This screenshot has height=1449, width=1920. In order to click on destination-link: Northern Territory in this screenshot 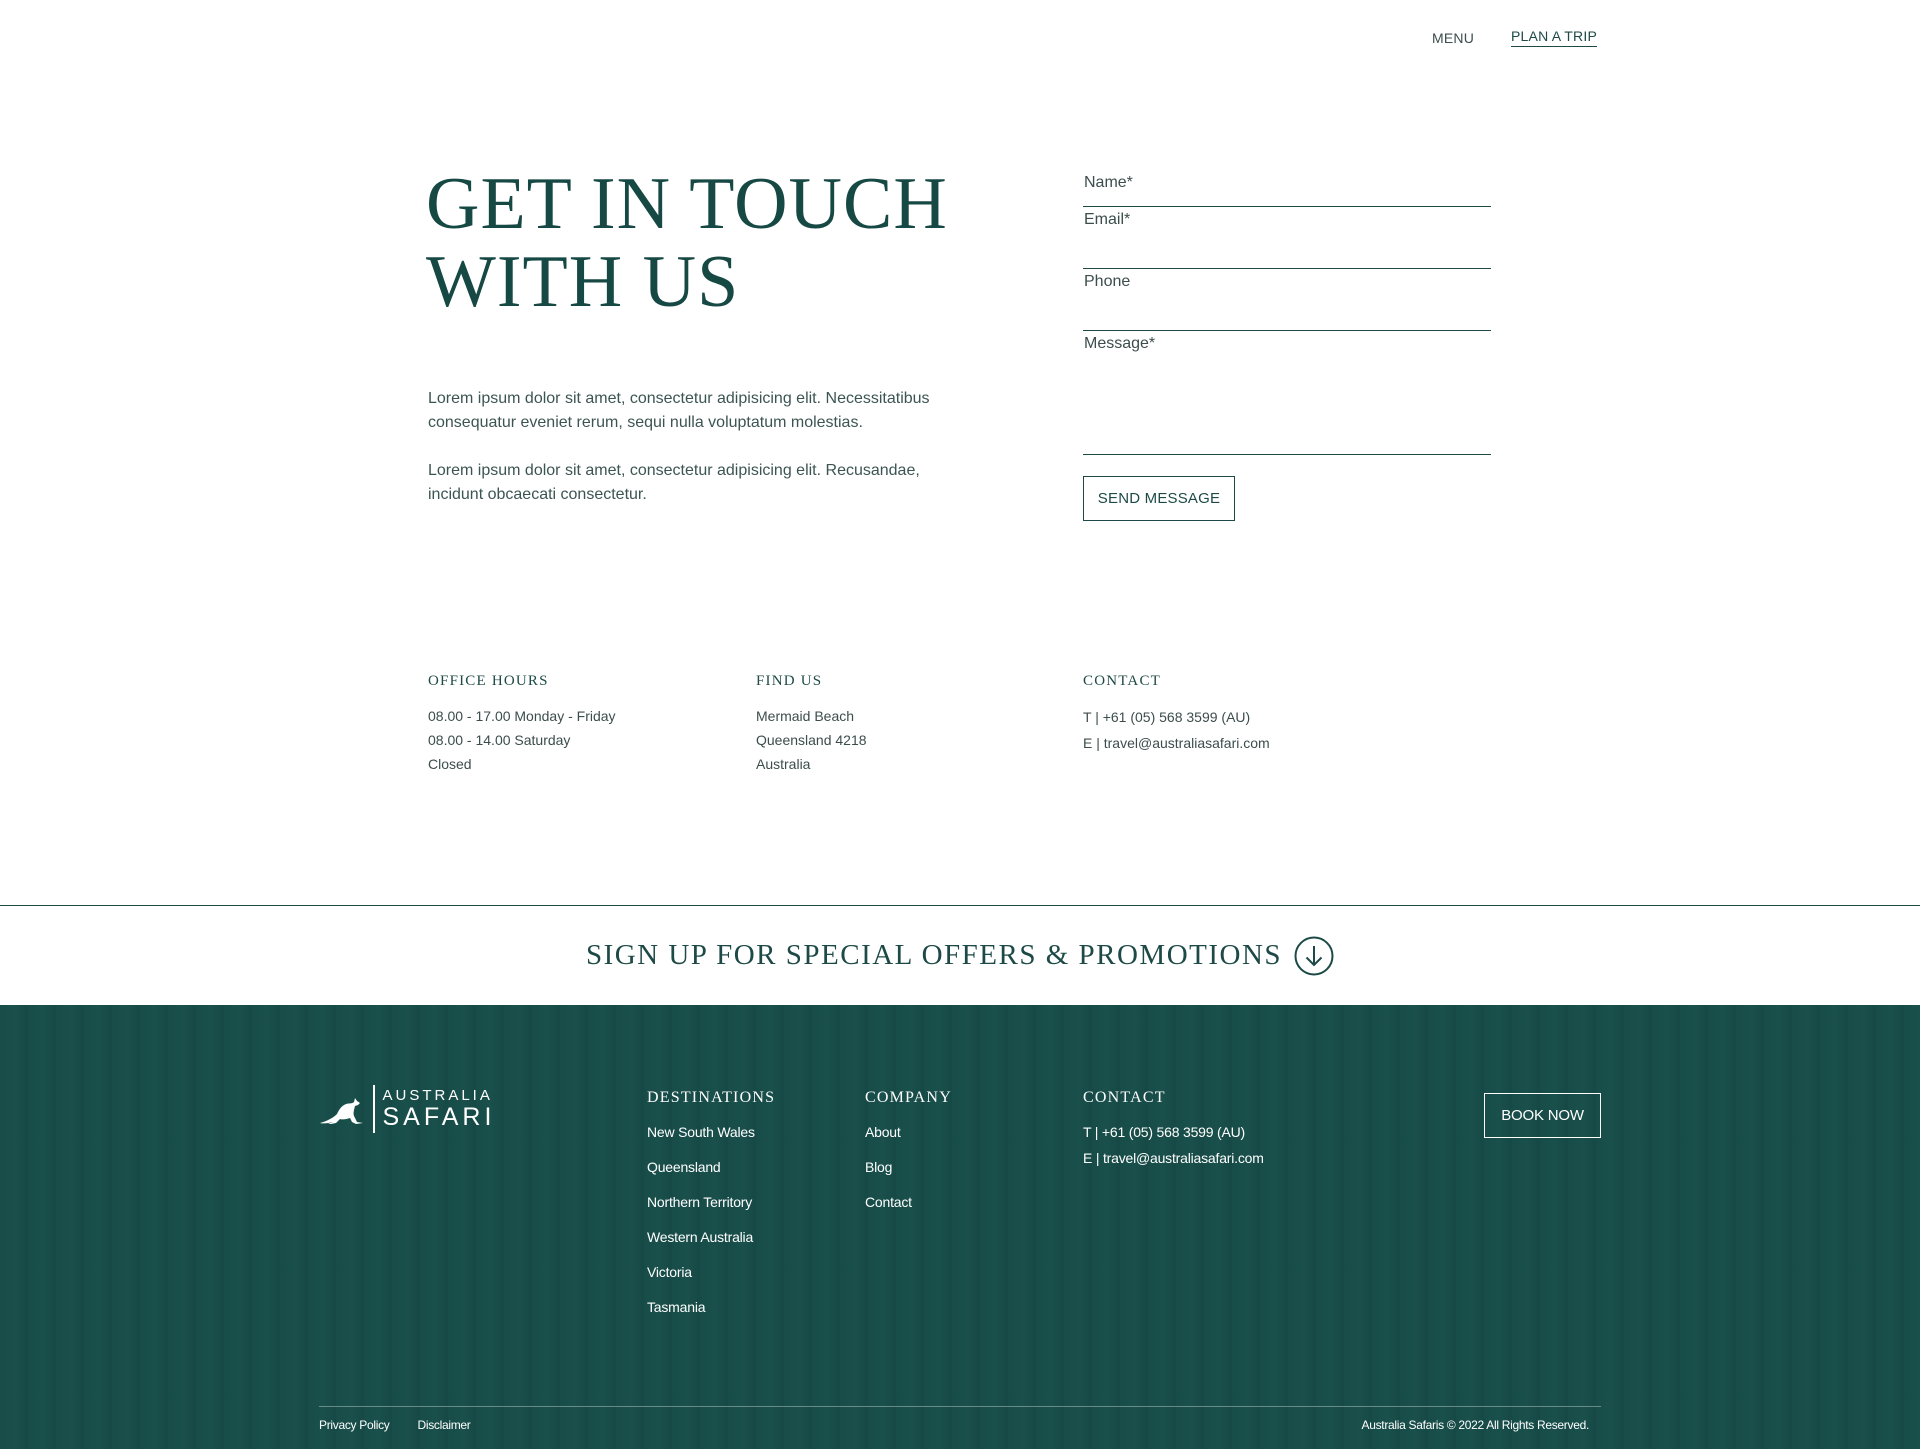, I will do `click(711, 1202)`.